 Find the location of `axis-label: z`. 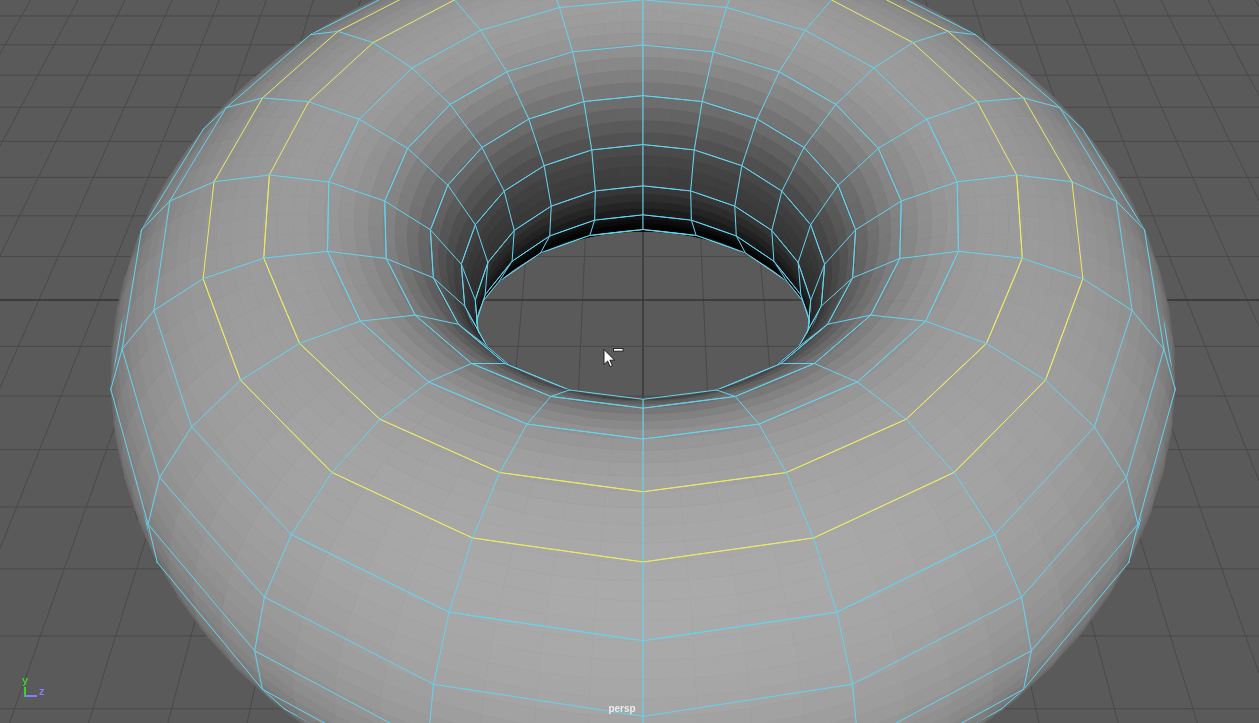

axis-label: z is located at coordinates (42, 691).